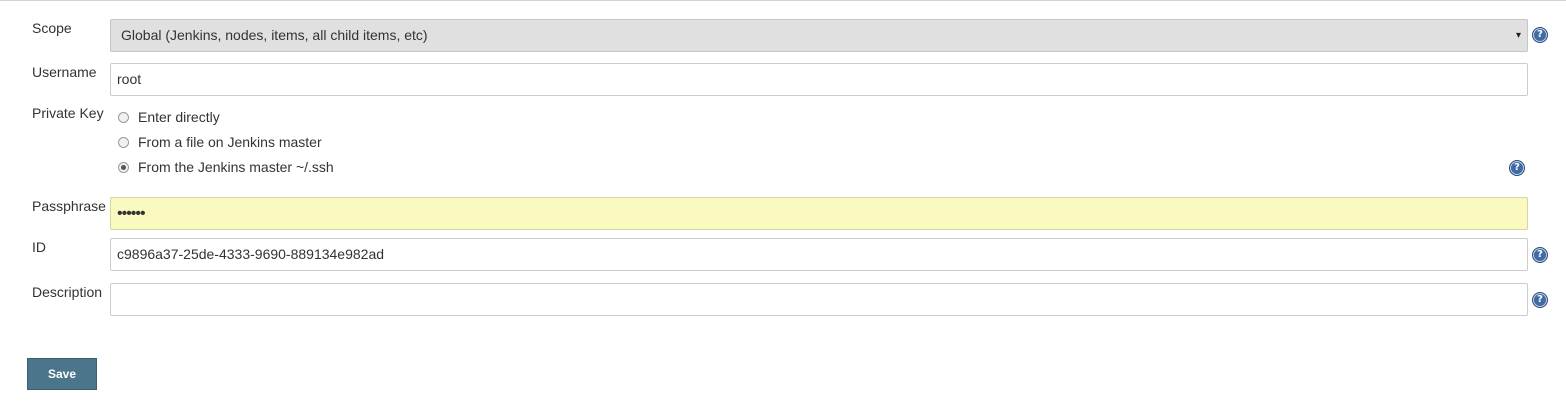  I want to click on radio-label: From a file on Jenkins master, so click(230, 142).